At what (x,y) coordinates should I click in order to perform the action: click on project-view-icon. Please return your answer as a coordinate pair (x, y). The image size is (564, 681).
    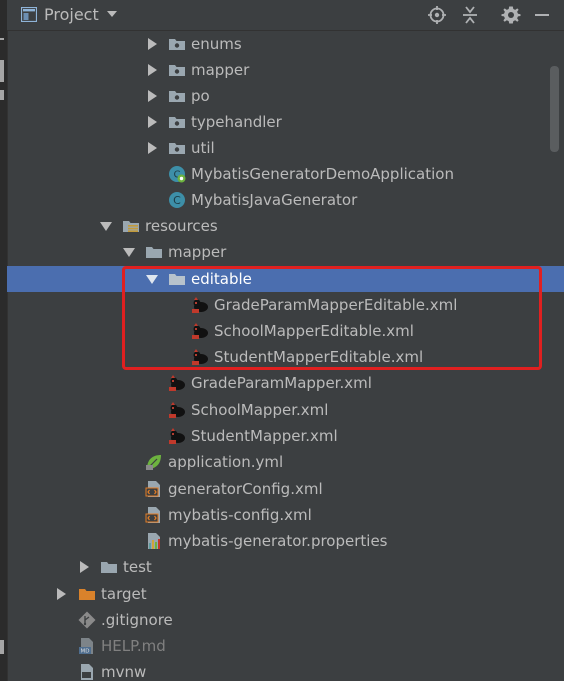
    Looking at the image, I should click on (29, 14).